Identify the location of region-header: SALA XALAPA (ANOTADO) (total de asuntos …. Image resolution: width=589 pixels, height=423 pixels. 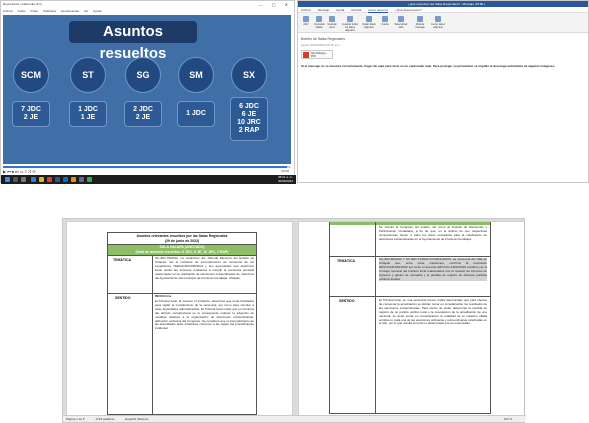
(182, 250).